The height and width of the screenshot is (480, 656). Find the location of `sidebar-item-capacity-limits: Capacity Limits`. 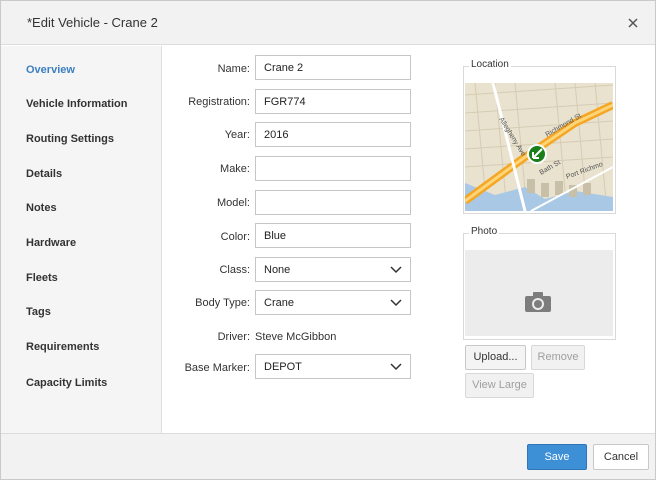

sidebar-item-capacity-limits: Capacity Limits is located at coordinates (66, 383).